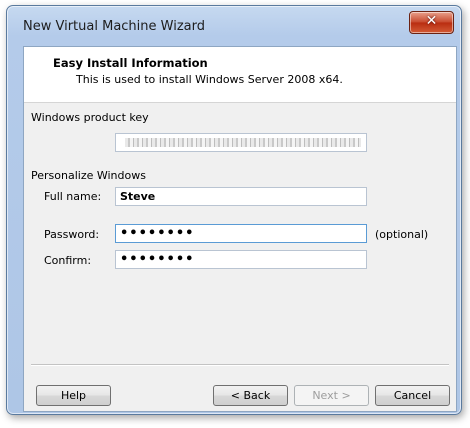  I want to click on optional-note: (optional), so click(402, 234).